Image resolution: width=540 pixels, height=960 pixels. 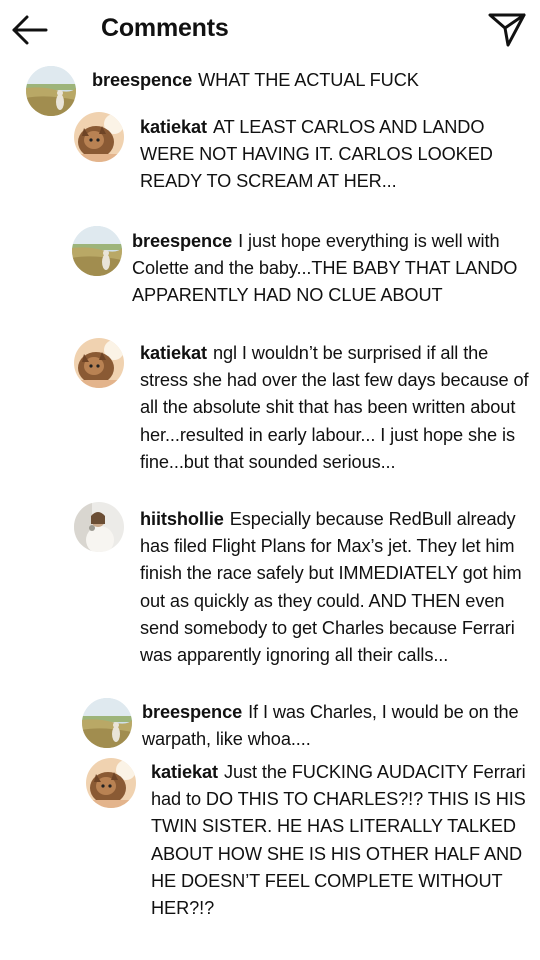 I want to click on comment-body: WHAT THE ACTUAL FUCK, so click(x=308, y=80).